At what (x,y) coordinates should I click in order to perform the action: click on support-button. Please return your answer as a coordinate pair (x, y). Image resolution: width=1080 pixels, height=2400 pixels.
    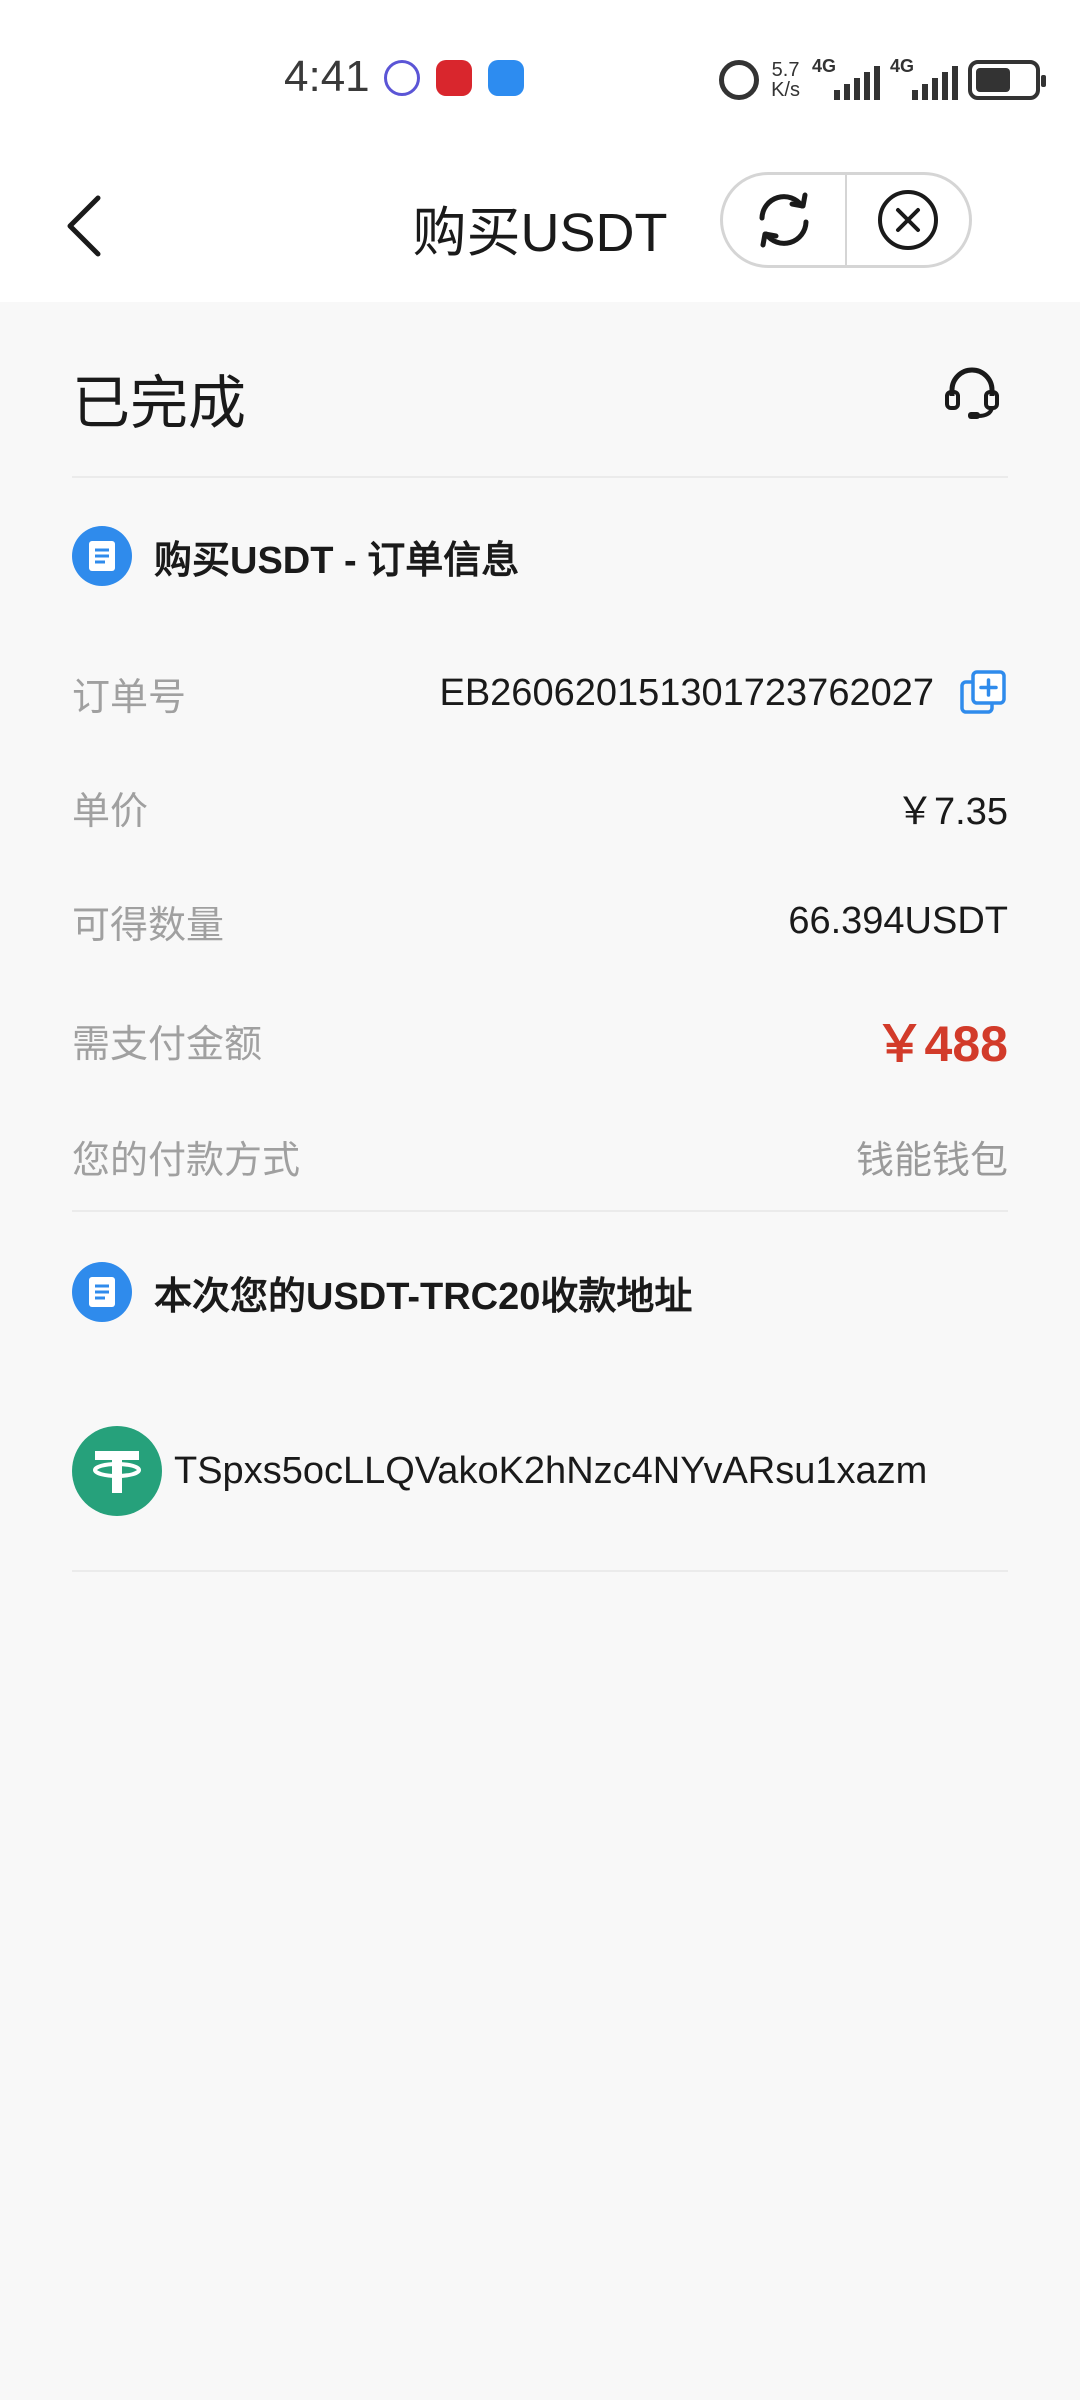
    Looking at the image, I should click on (972, 392).